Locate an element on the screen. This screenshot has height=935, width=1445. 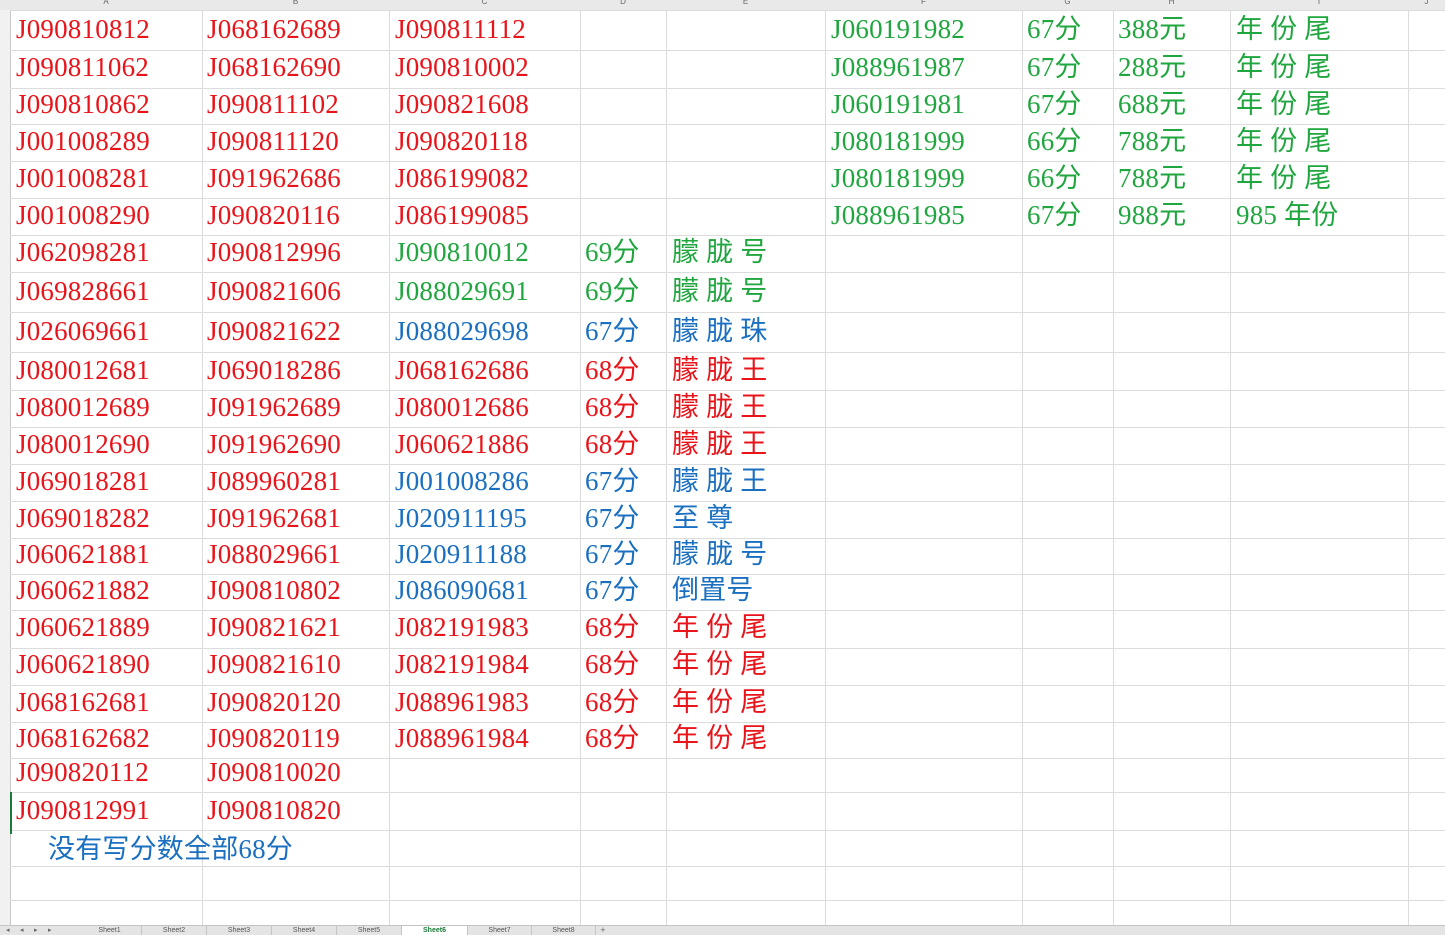
cell-i-3: 年 份 尾 is located at coordinates (1284, 104).